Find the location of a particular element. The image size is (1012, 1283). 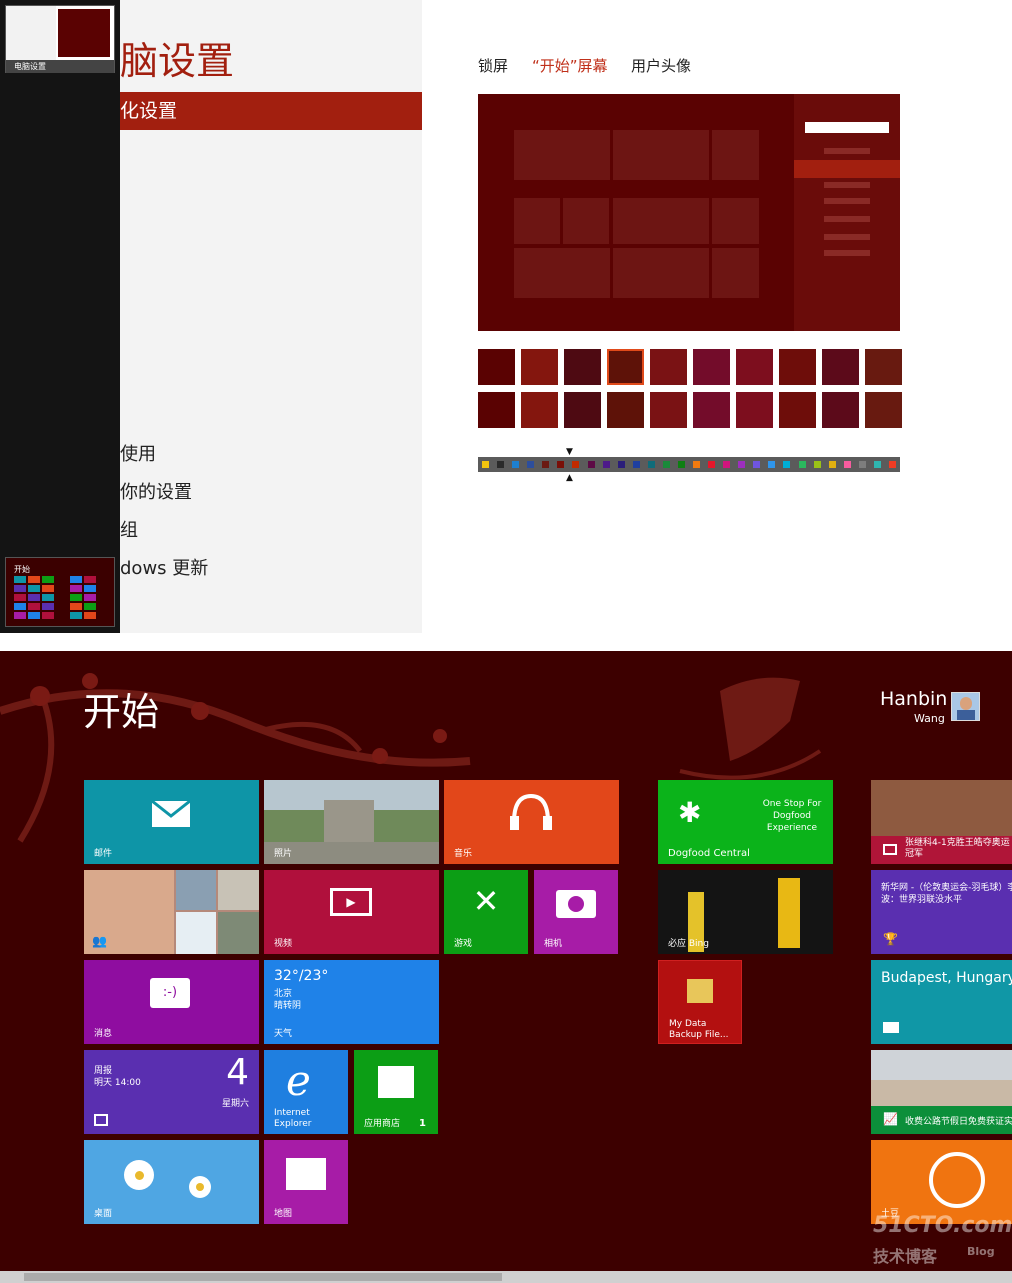

color-bar is located at coordinates (689, 464).